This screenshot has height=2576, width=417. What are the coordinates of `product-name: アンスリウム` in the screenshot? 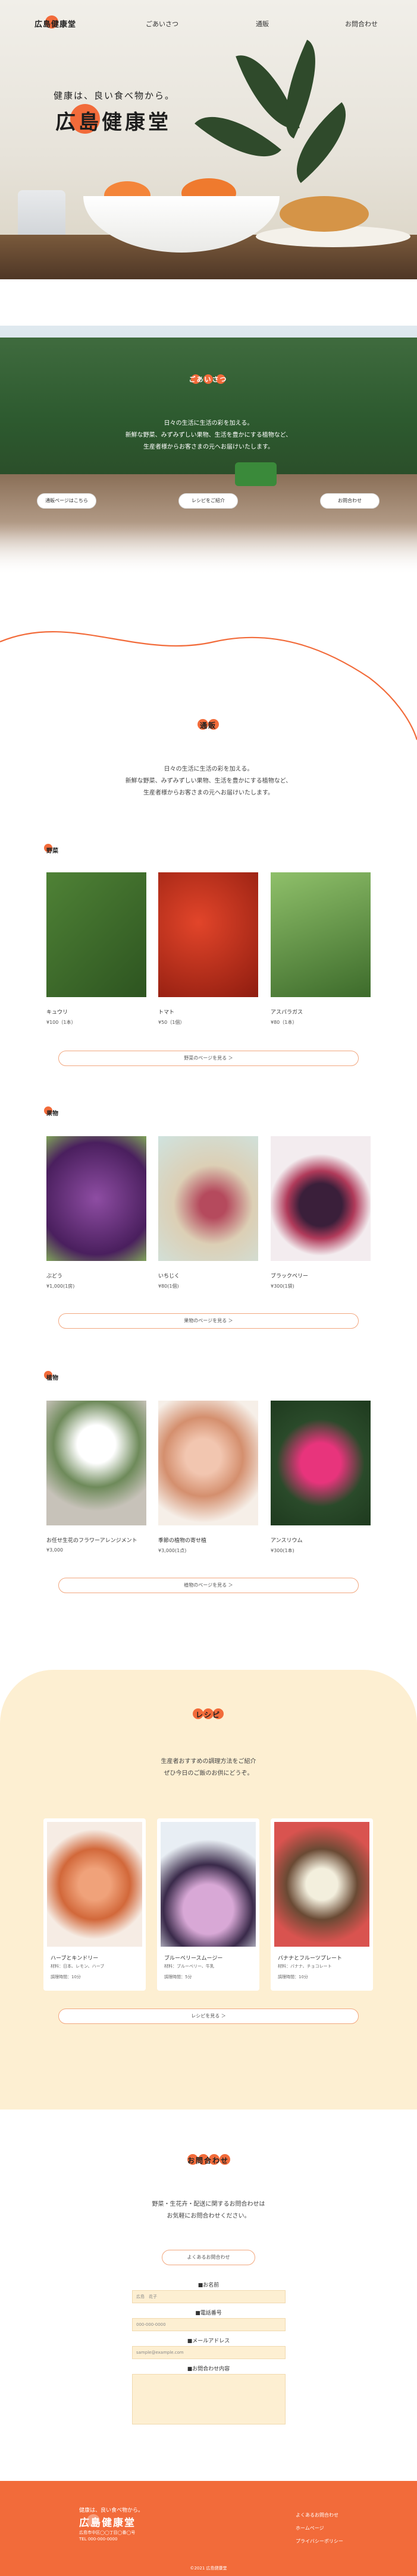 It's located at (287, 1541).